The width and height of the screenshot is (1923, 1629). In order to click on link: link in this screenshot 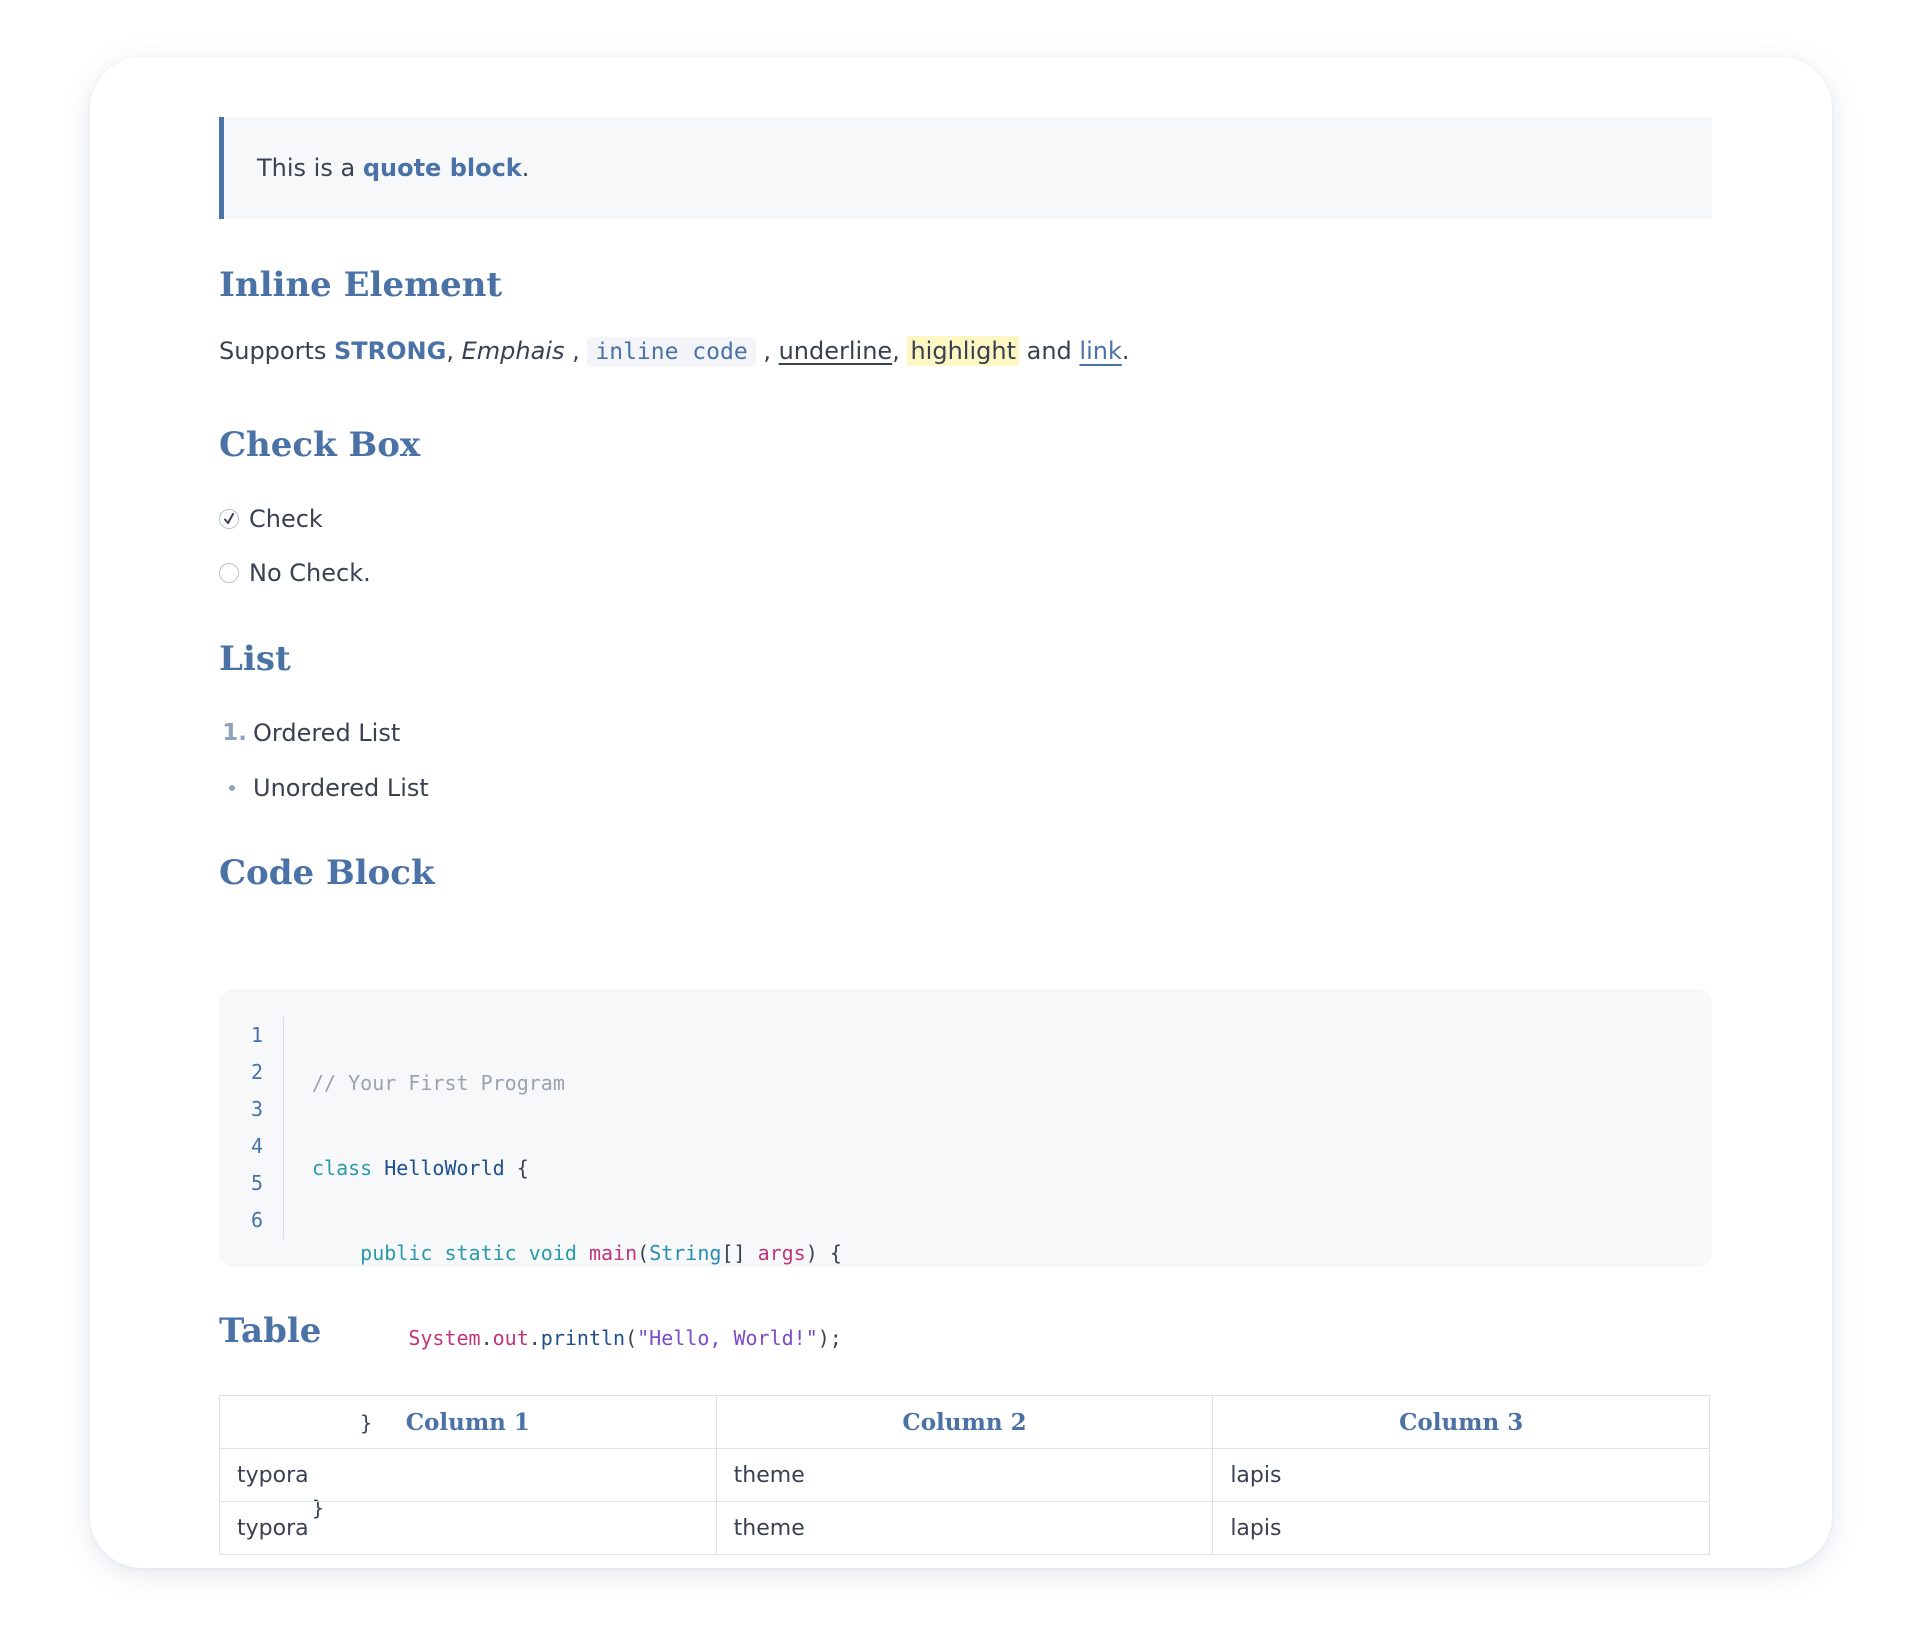, I will do `click(1100, 351)`.